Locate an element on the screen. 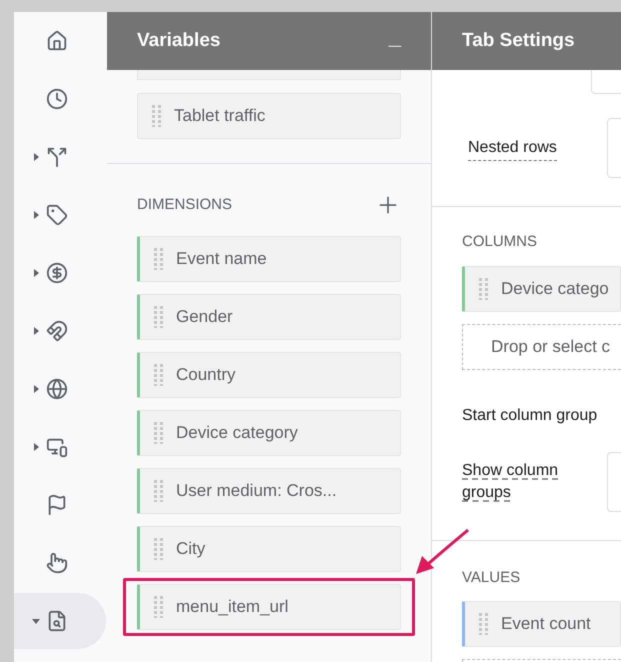 The height and width of the screenshot is (662, 621). panel-title: Tab Settings is located at coordinates (518, 40).